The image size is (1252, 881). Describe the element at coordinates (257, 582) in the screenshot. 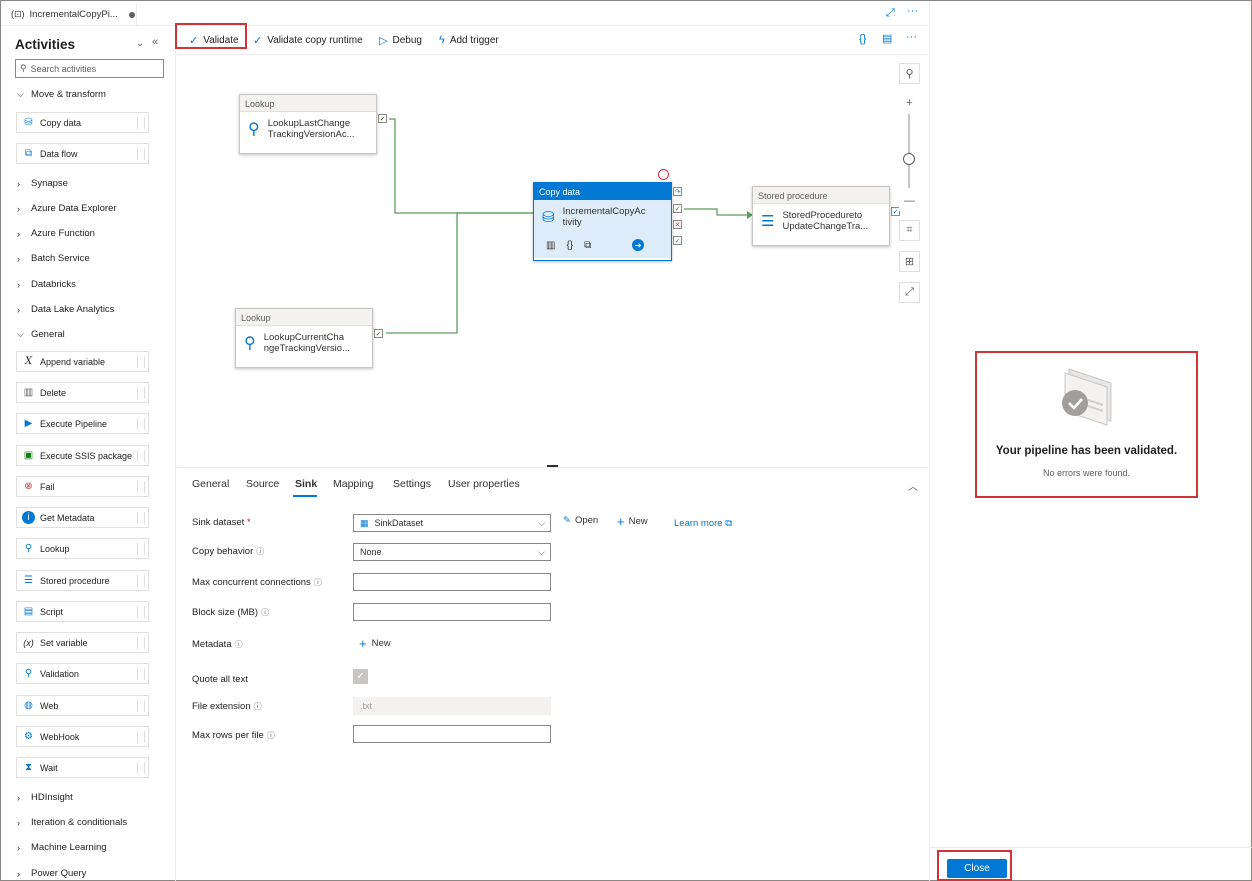

I see `max-connections-label: Max concurrent connections ⓘ` at that location.